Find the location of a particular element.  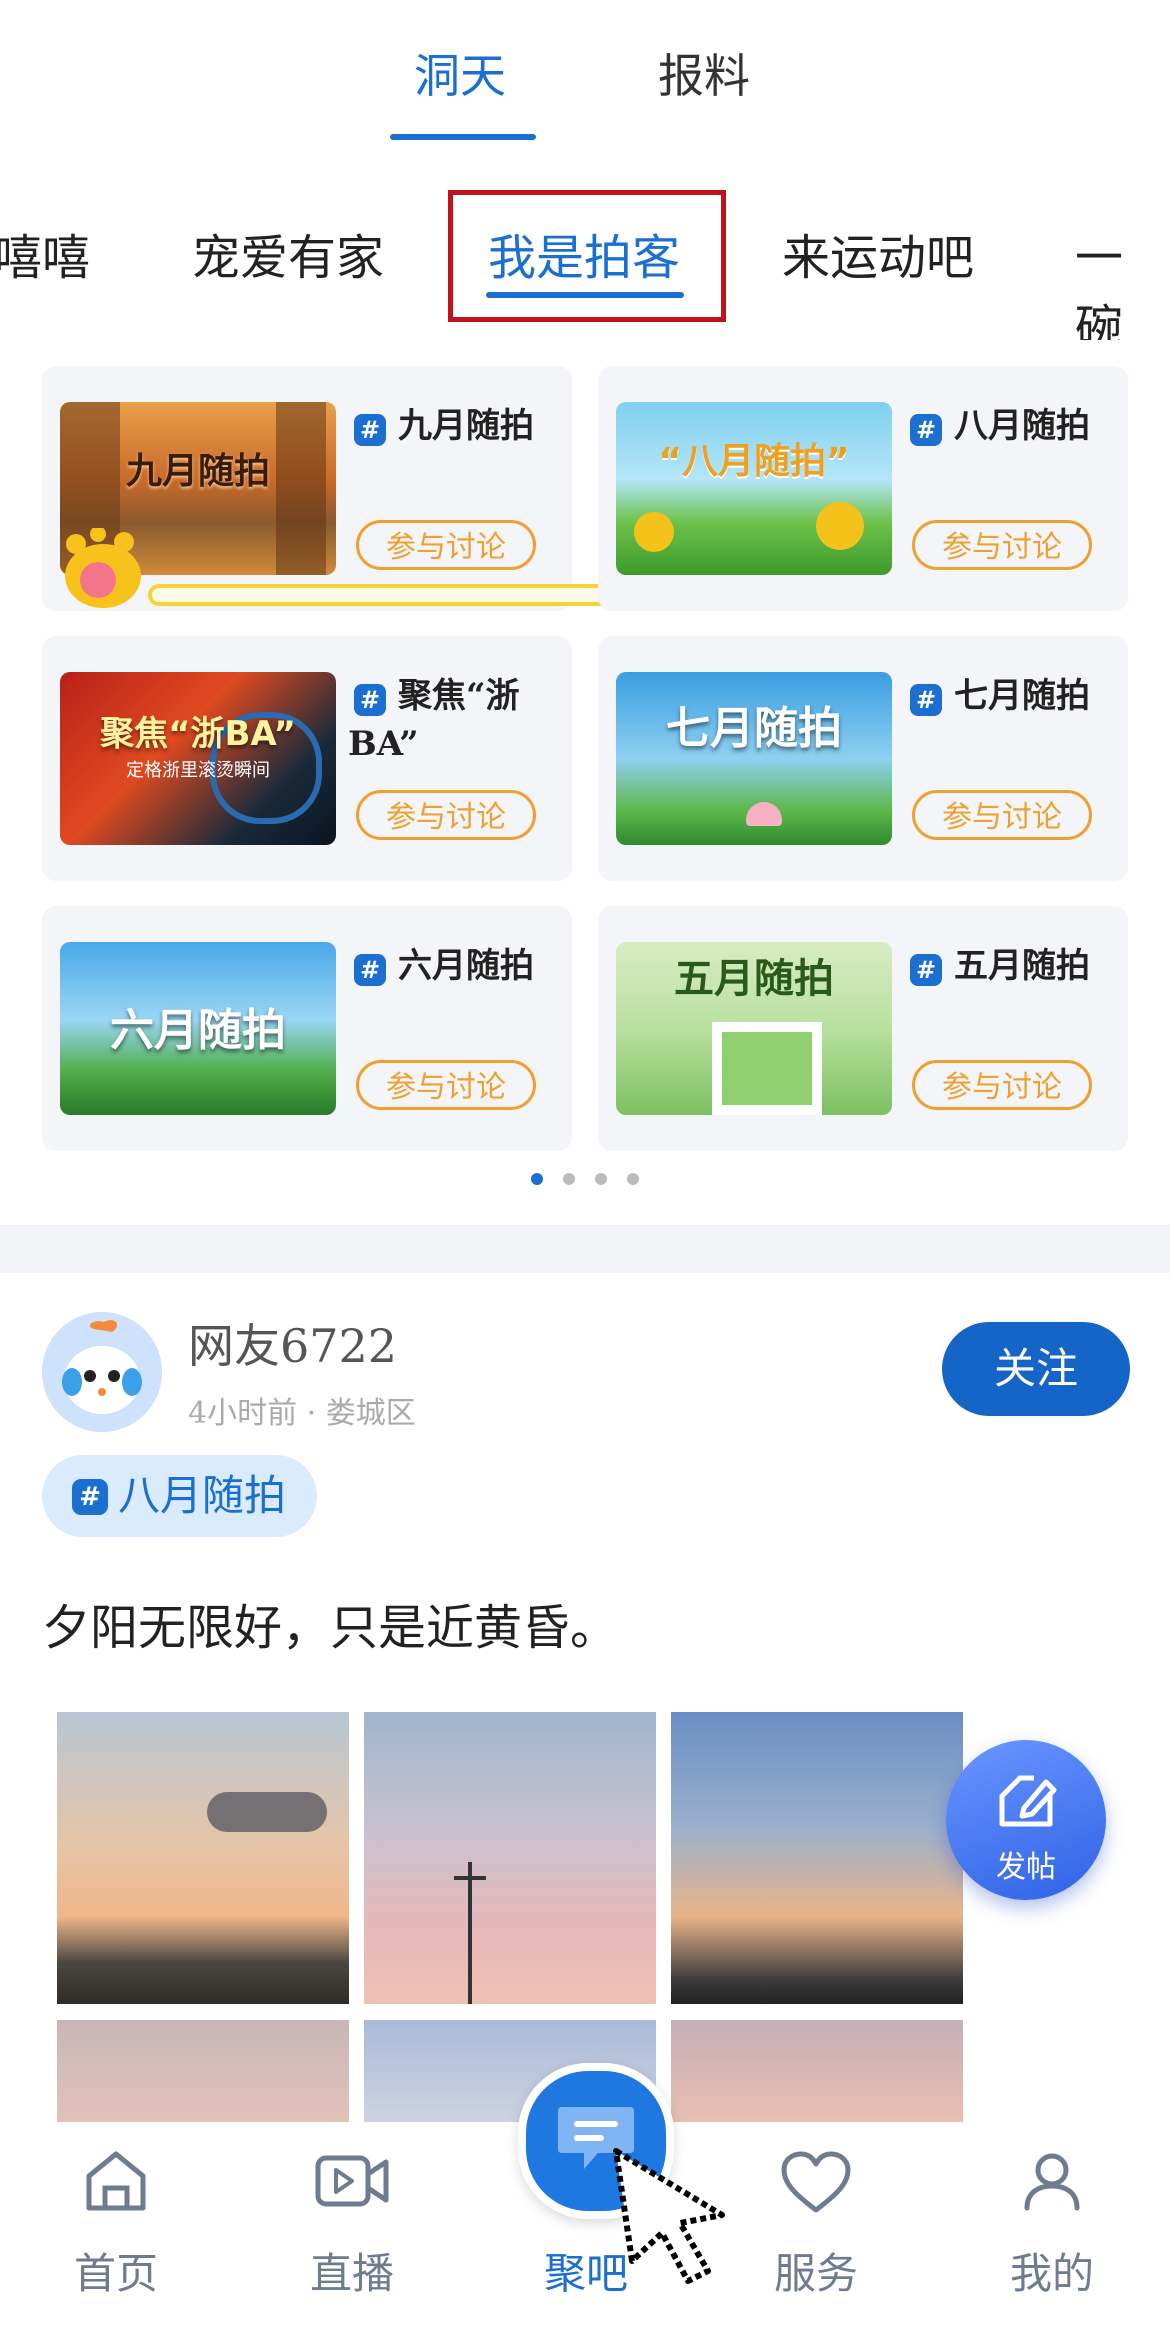

heart-icon is located at coordinates (816, 2182).